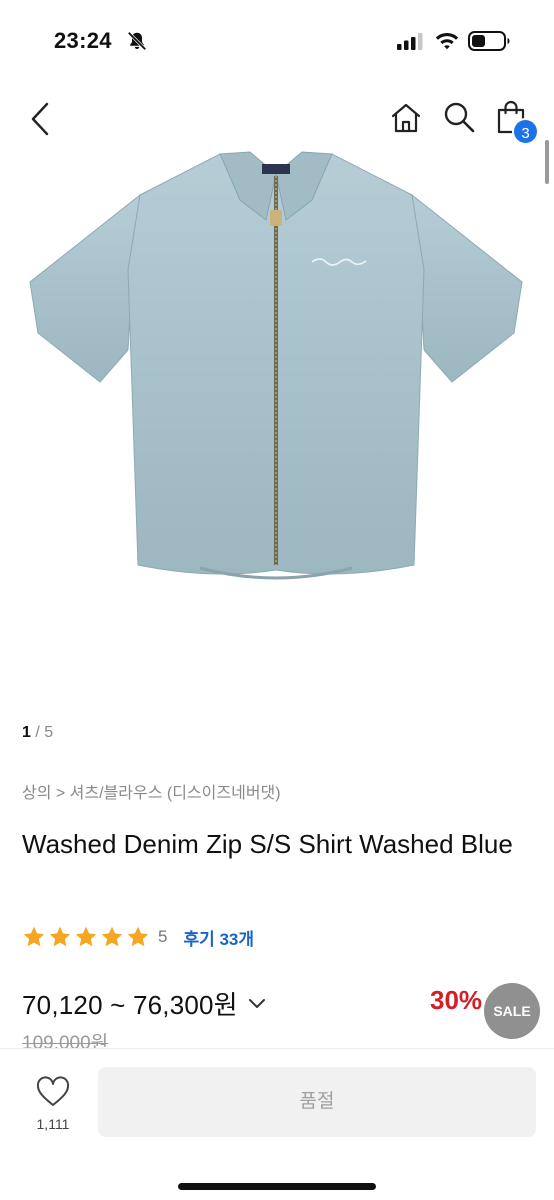 The height and width of the screenshot is (1200, 554). I want to click on like-button: 1,111, so click(53, 1104).